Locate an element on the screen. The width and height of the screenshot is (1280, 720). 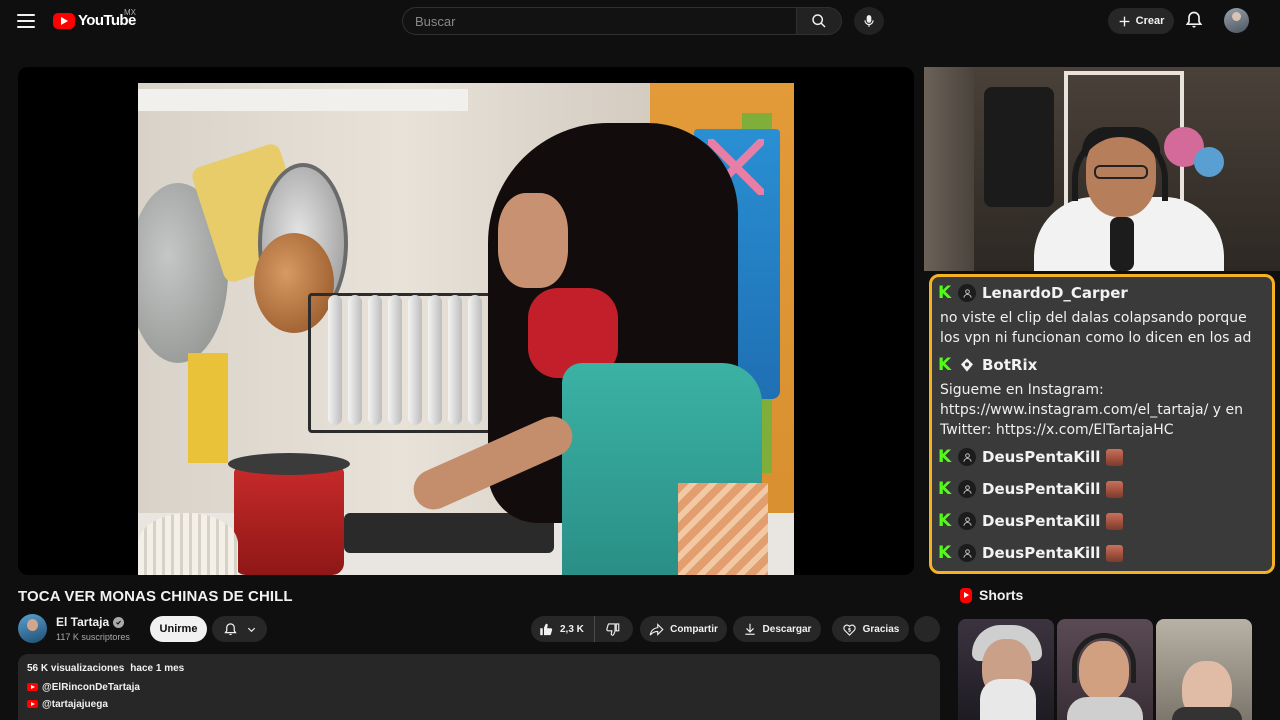
chat-message-header: K LenardoD_Carper is located at coordinates (1102, 293).